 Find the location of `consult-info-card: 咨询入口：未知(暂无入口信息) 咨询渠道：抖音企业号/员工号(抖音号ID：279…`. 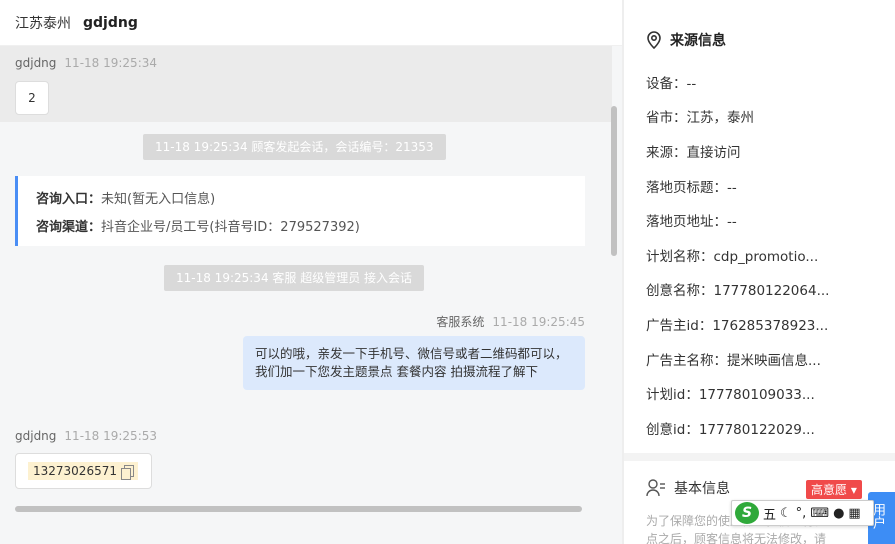

consult-info-card: 咨询入口：未知(暂无入口信息) 咨询渠道：抖音企业号/员工号(抖音号ID：279… is located at coordinates (300, 211).